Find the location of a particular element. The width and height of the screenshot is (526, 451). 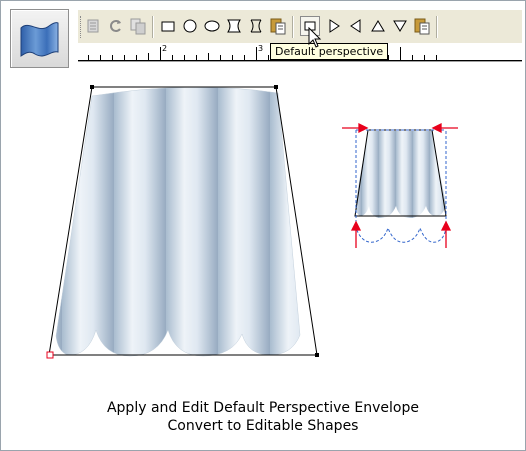

small-curtain-shape is located at coordinates (400, 174).